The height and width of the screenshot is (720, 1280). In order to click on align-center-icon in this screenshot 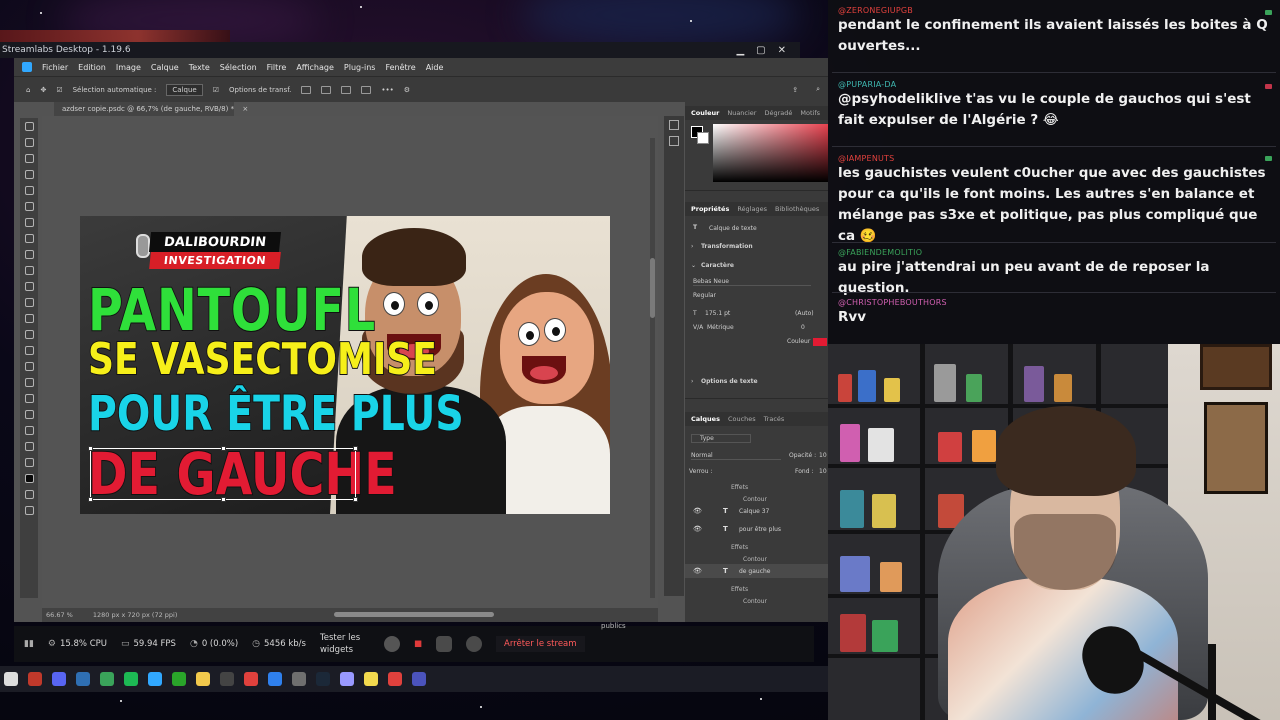, I will do `click(326, 89)`.